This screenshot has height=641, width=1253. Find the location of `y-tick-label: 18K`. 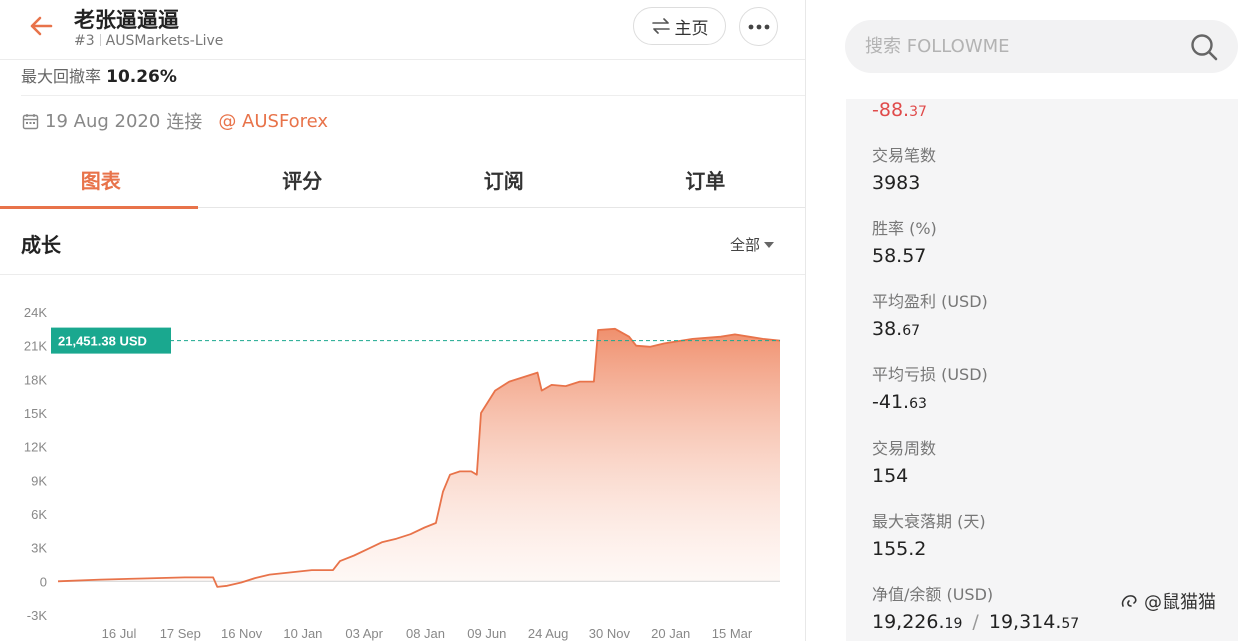

y-tick-label: 18K is located at coordinates (35, 379).